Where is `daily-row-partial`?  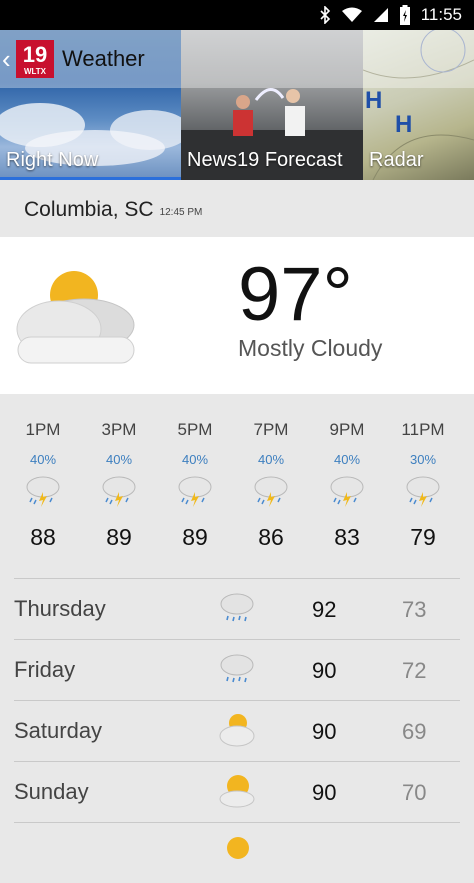
daily-row-partial is located at coordinates (237, 852).